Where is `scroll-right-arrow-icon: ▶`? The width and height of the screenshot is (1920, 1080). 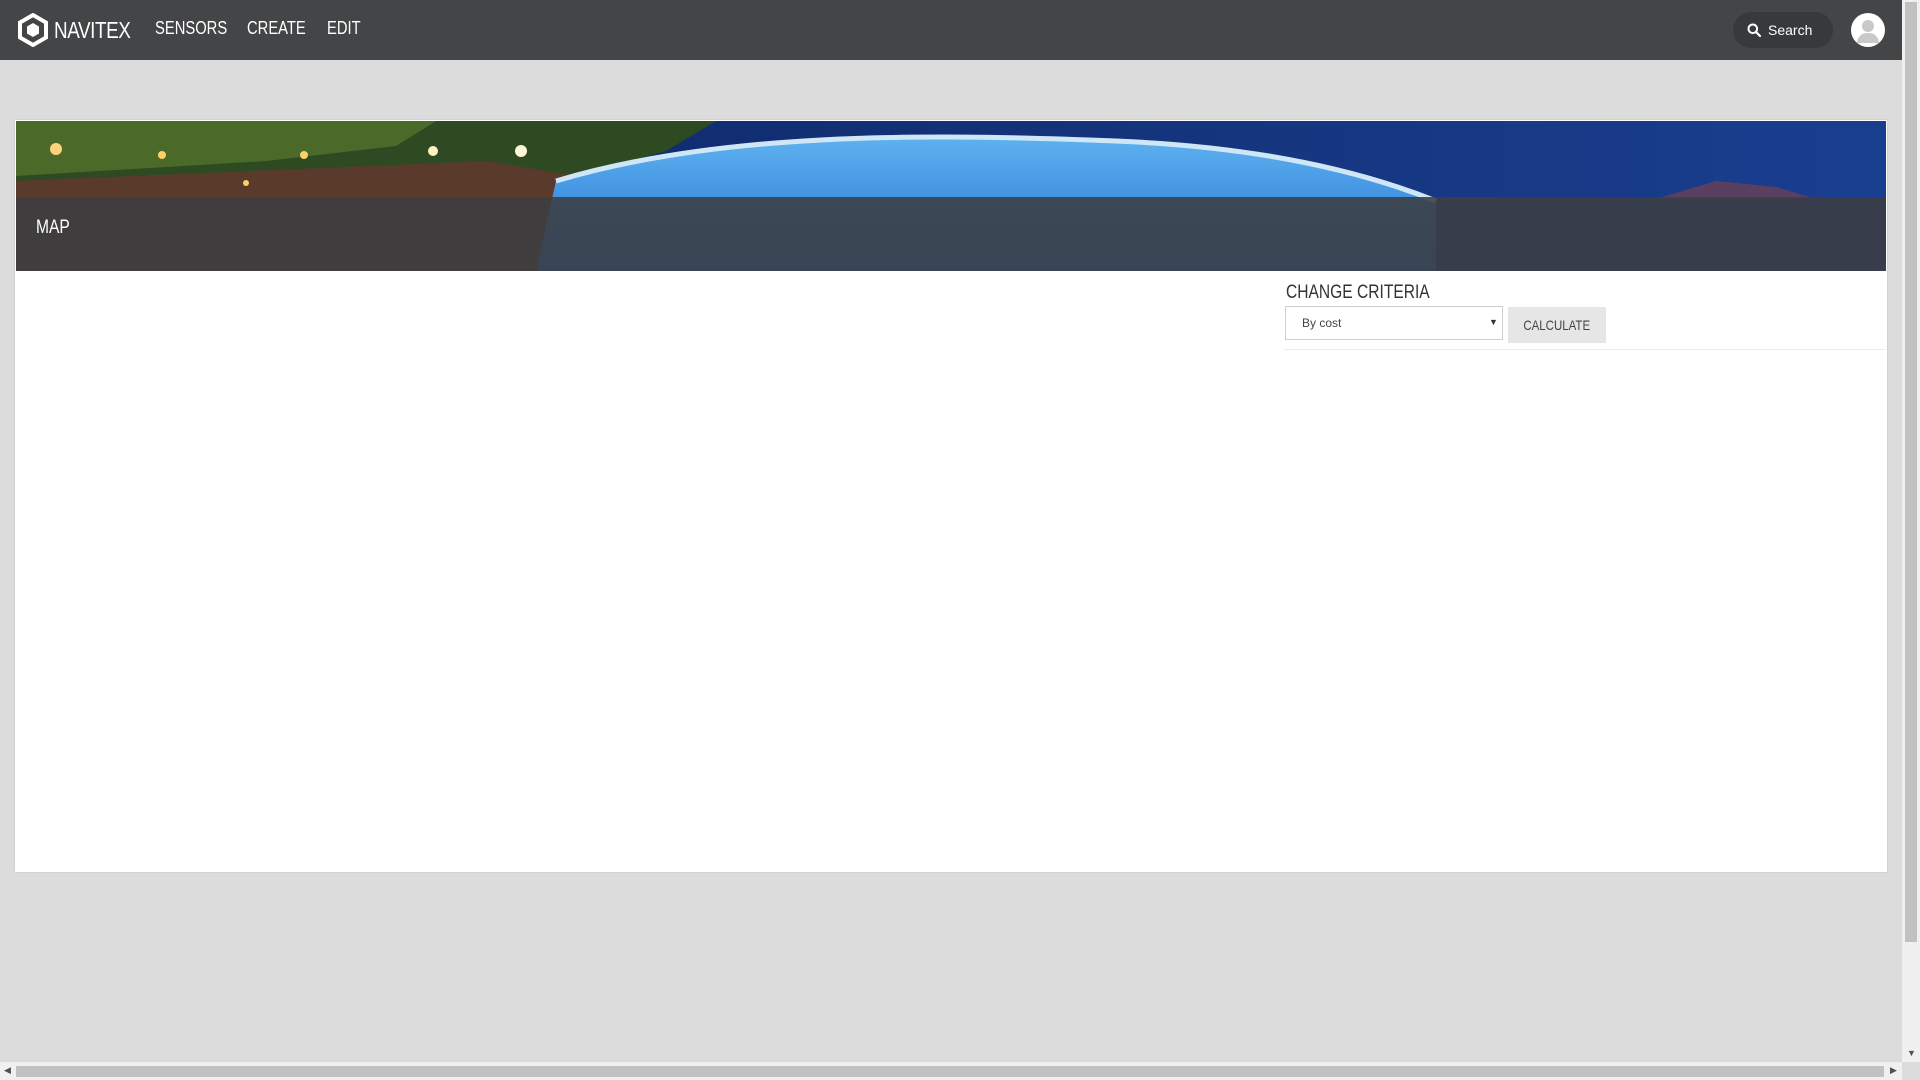 scroll-right-arrow-icon: ▶ is located at coordinates (1893, 1070).